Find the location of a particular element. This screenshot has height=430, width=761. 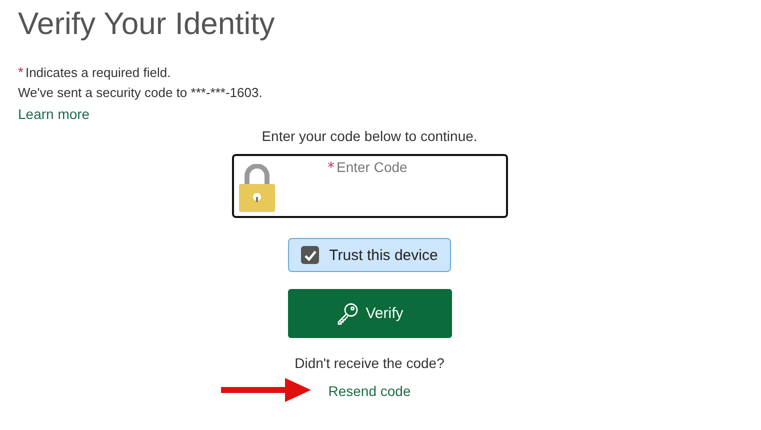

learn-more-link: Learn more is located at coordinates (54, 114).